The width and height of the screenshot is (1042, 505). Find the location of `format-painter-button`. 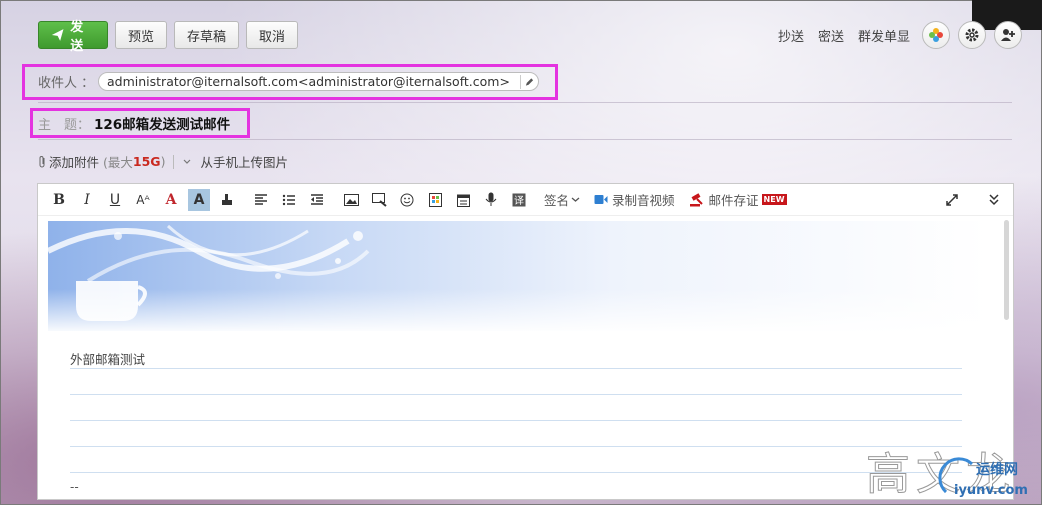

format-painter-button is located at coordinates (227, 200).